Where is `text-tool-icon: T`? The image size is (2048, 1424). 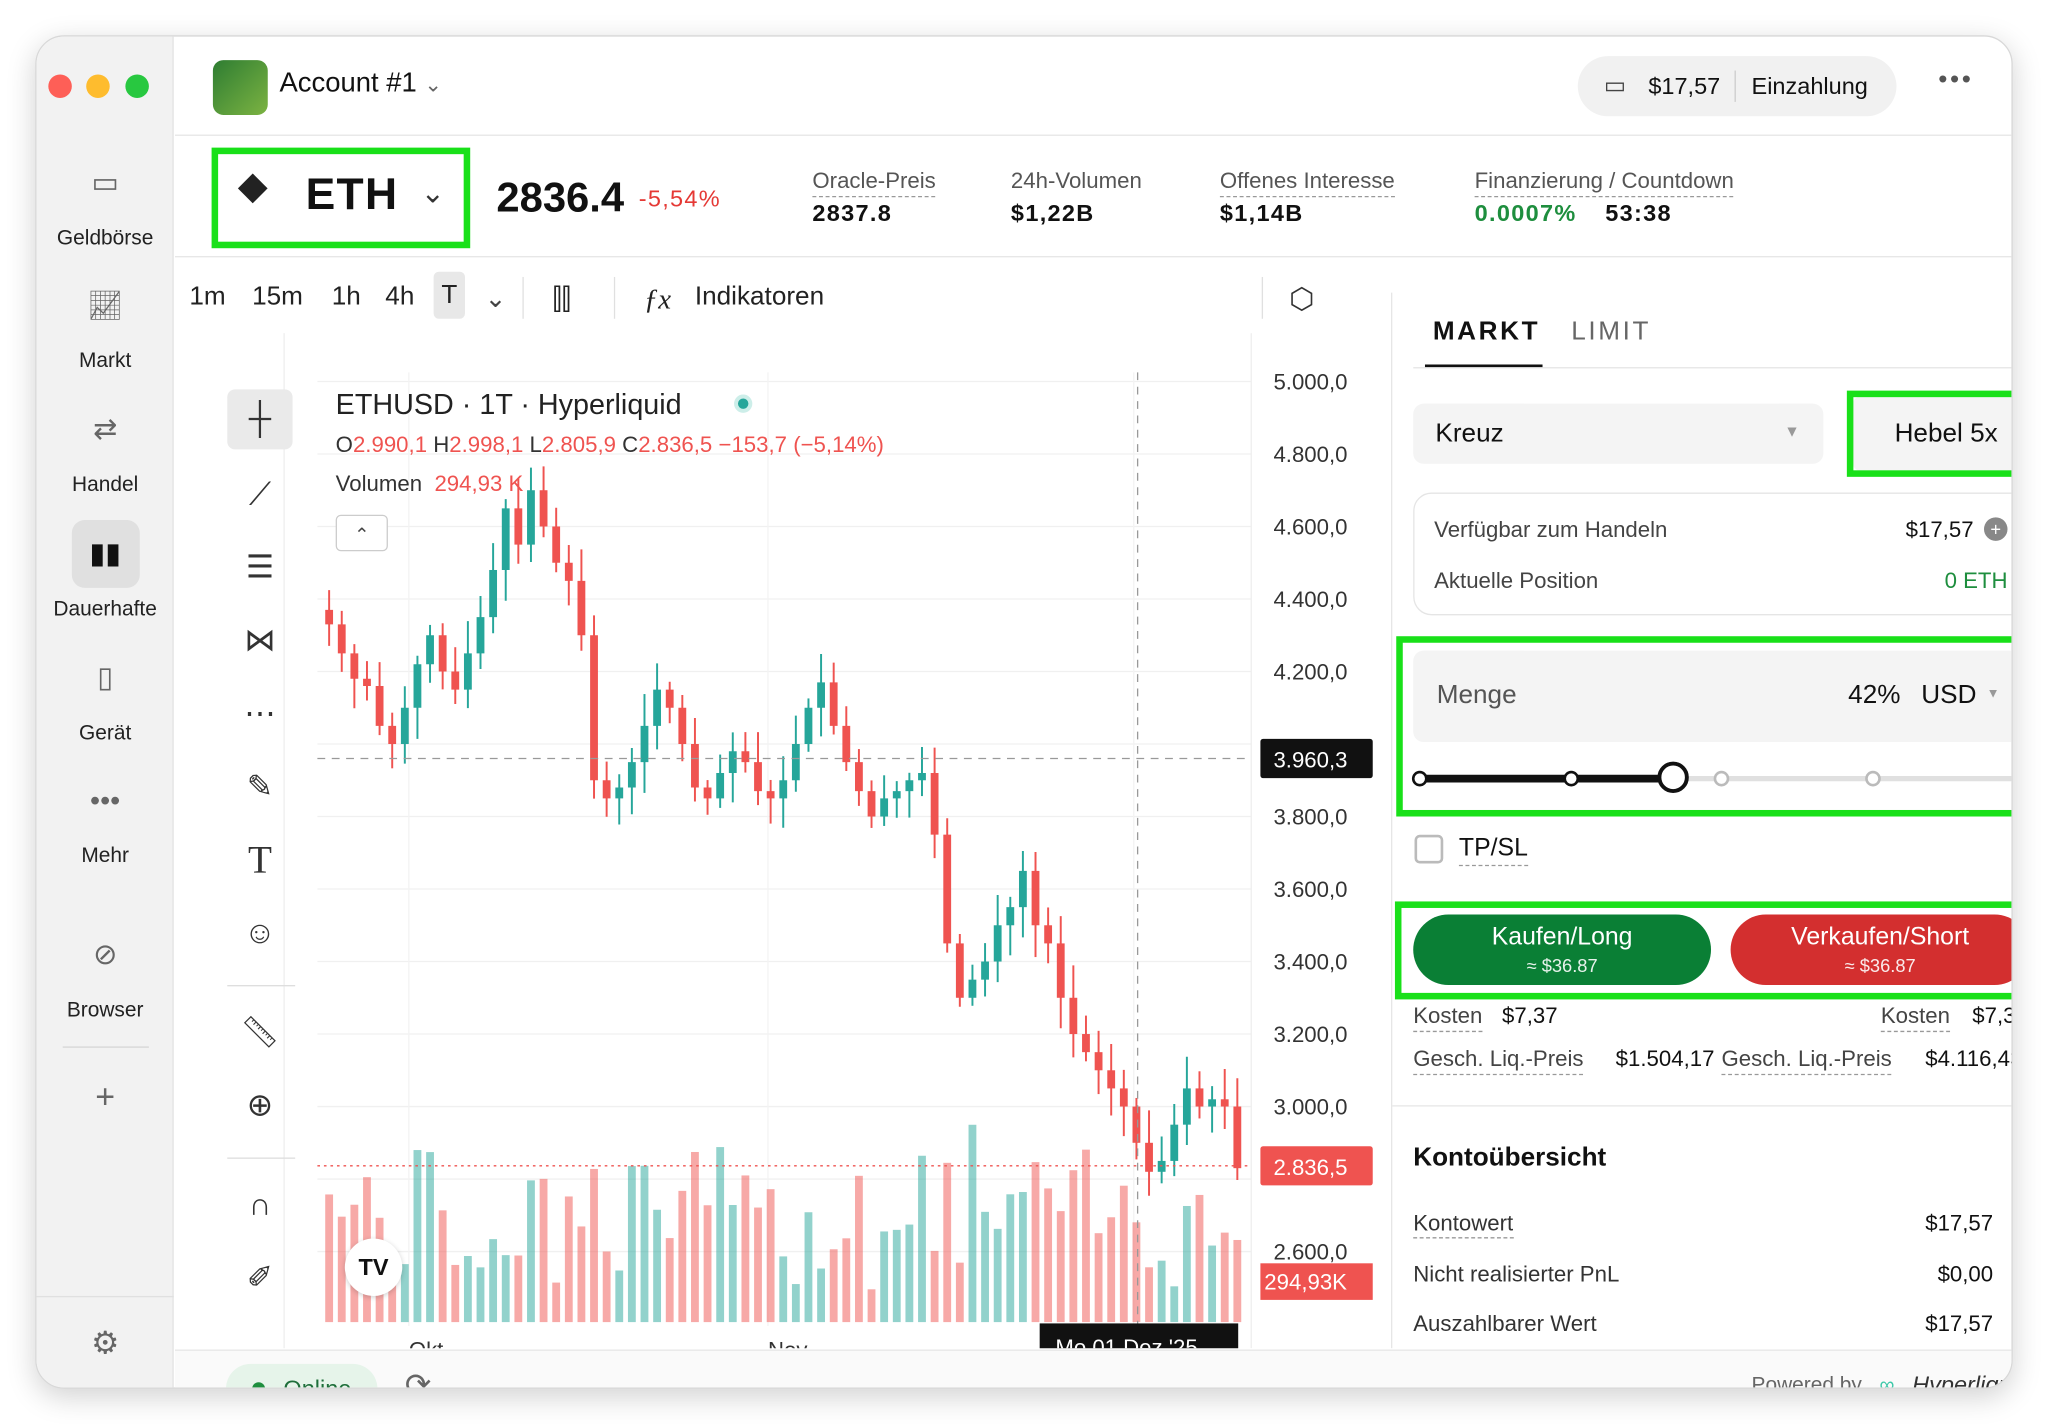
text-tool-icon: T is located at coordinates (259, 861).